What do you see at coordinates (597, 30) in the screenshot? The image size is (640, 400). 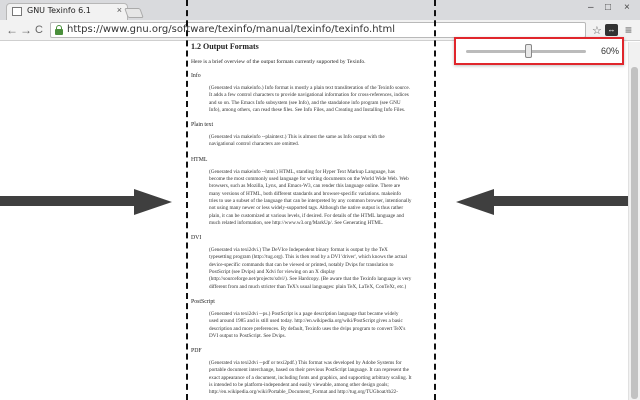 I see `bookmark-star-icon: ☆` at bounding box center [597, 30].